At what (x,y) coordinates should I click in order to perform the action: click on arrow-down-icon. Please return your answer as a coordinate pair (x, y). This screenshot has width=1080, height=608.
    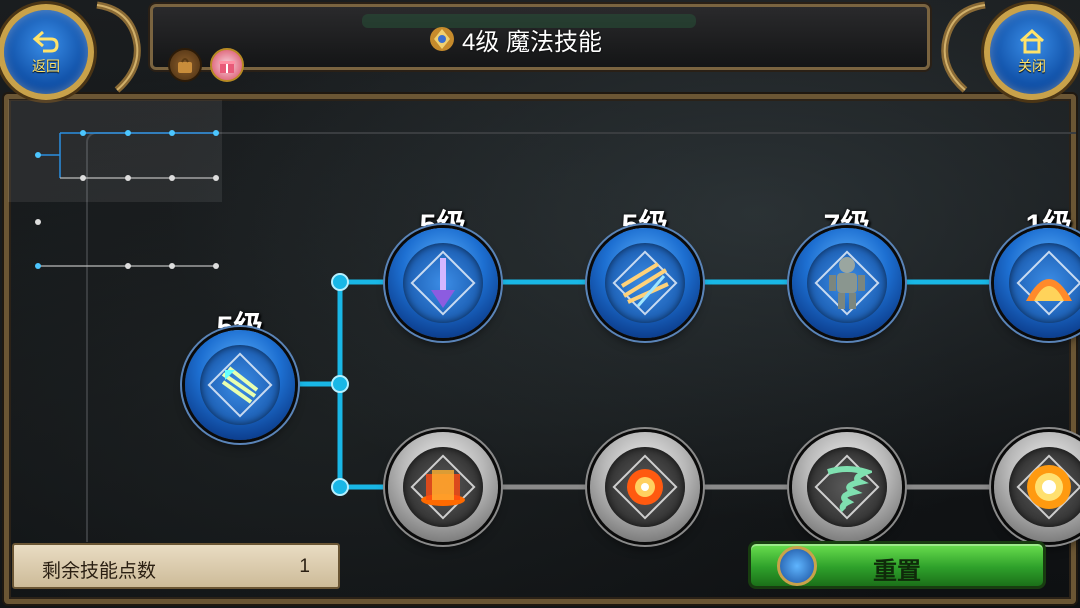
    Looking at the image, I should click on (443, 283).